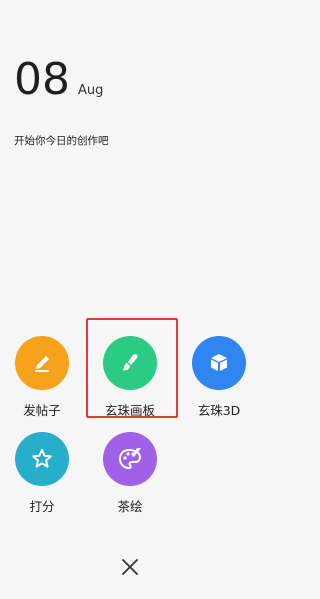 The image size is (320, 599). I want to click on post-label: 发帖子, so click(42, 410).